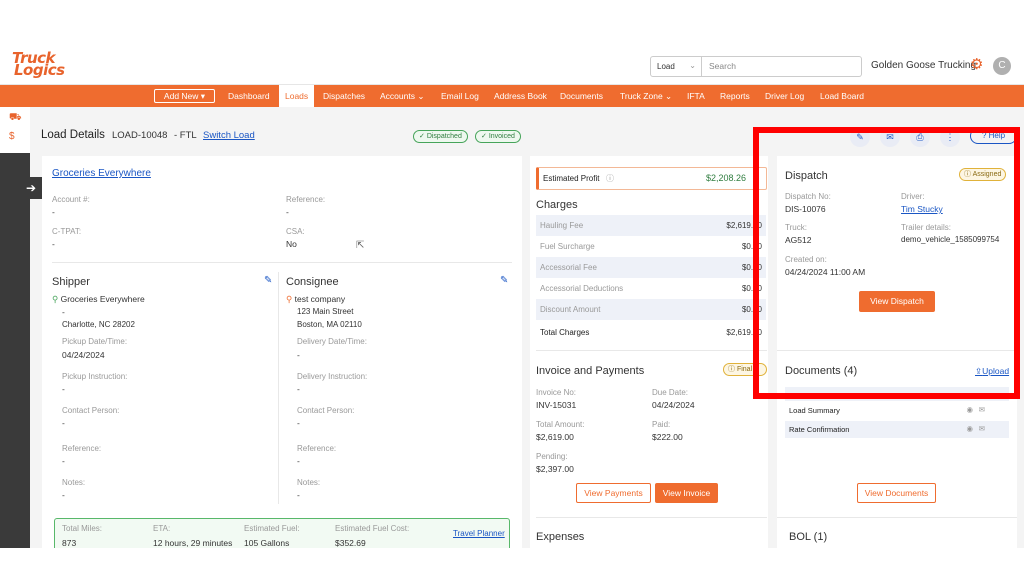 The height and width of the screenshot is (576, 1024). I want to click on shipper-name: ⚲ Groceries Everywhere, so click(98, 299).